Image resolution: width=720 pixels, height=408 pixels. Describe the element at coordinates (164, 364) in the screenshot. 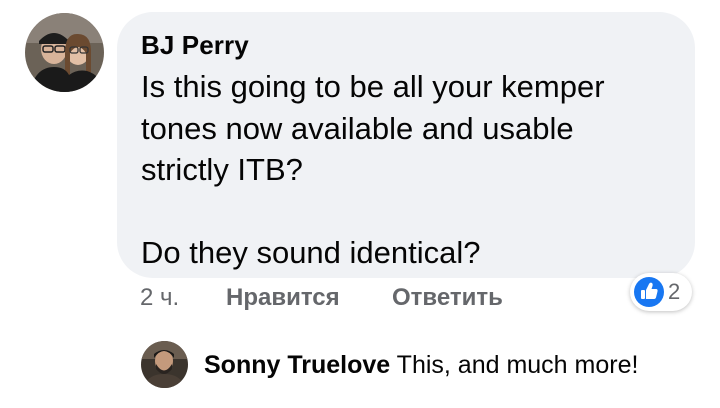

I see `reply-author-avatar` at that location.